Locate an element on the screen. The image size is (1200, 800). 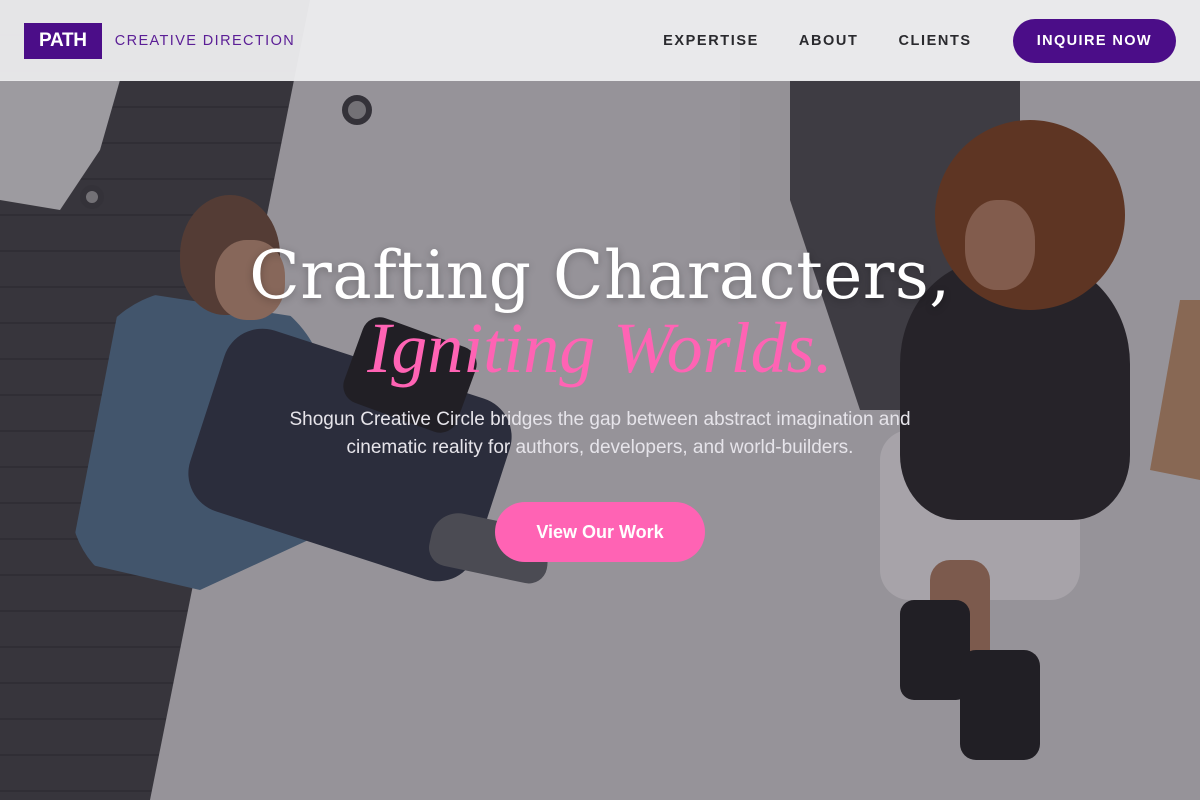
hero-title: Crafting Characters, is located at coordinates (600, 275).